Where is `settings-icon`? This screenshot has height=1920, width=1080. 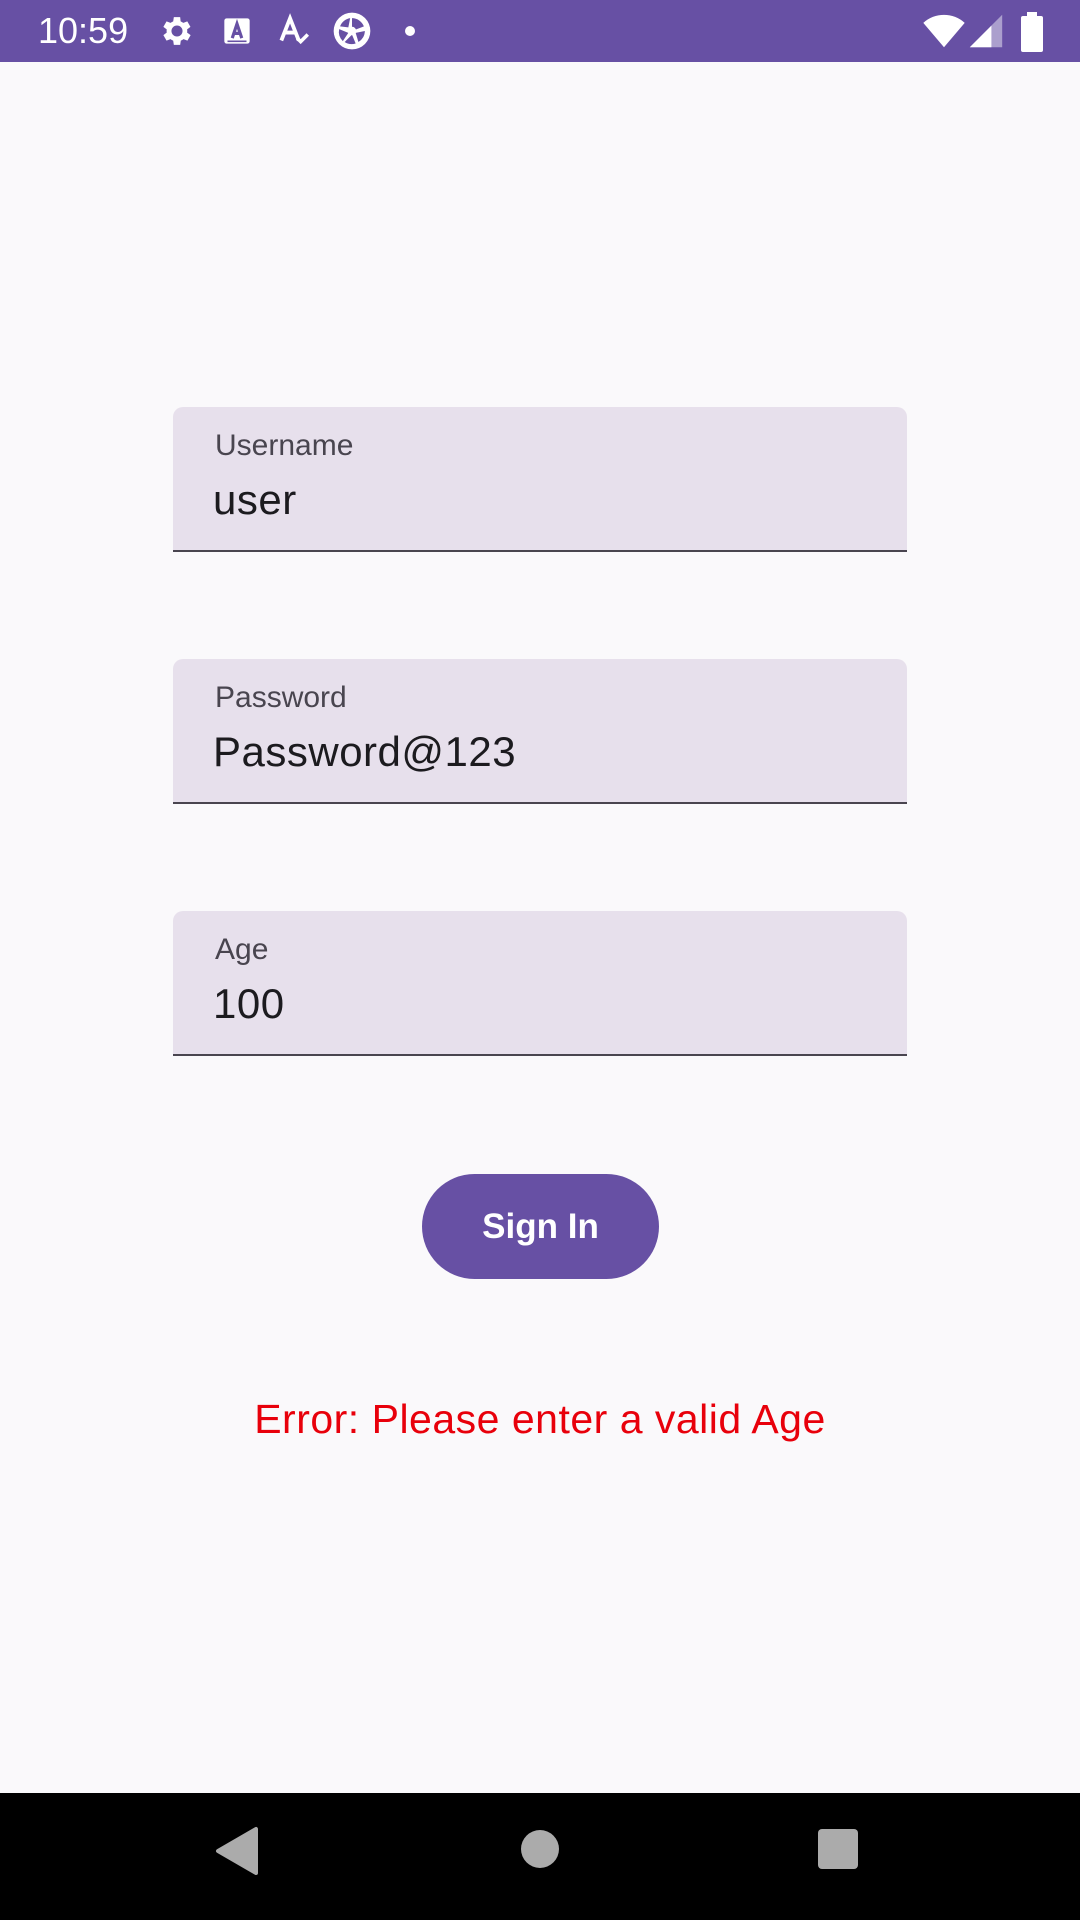
settings-icon is located at coordinates (177, 31).